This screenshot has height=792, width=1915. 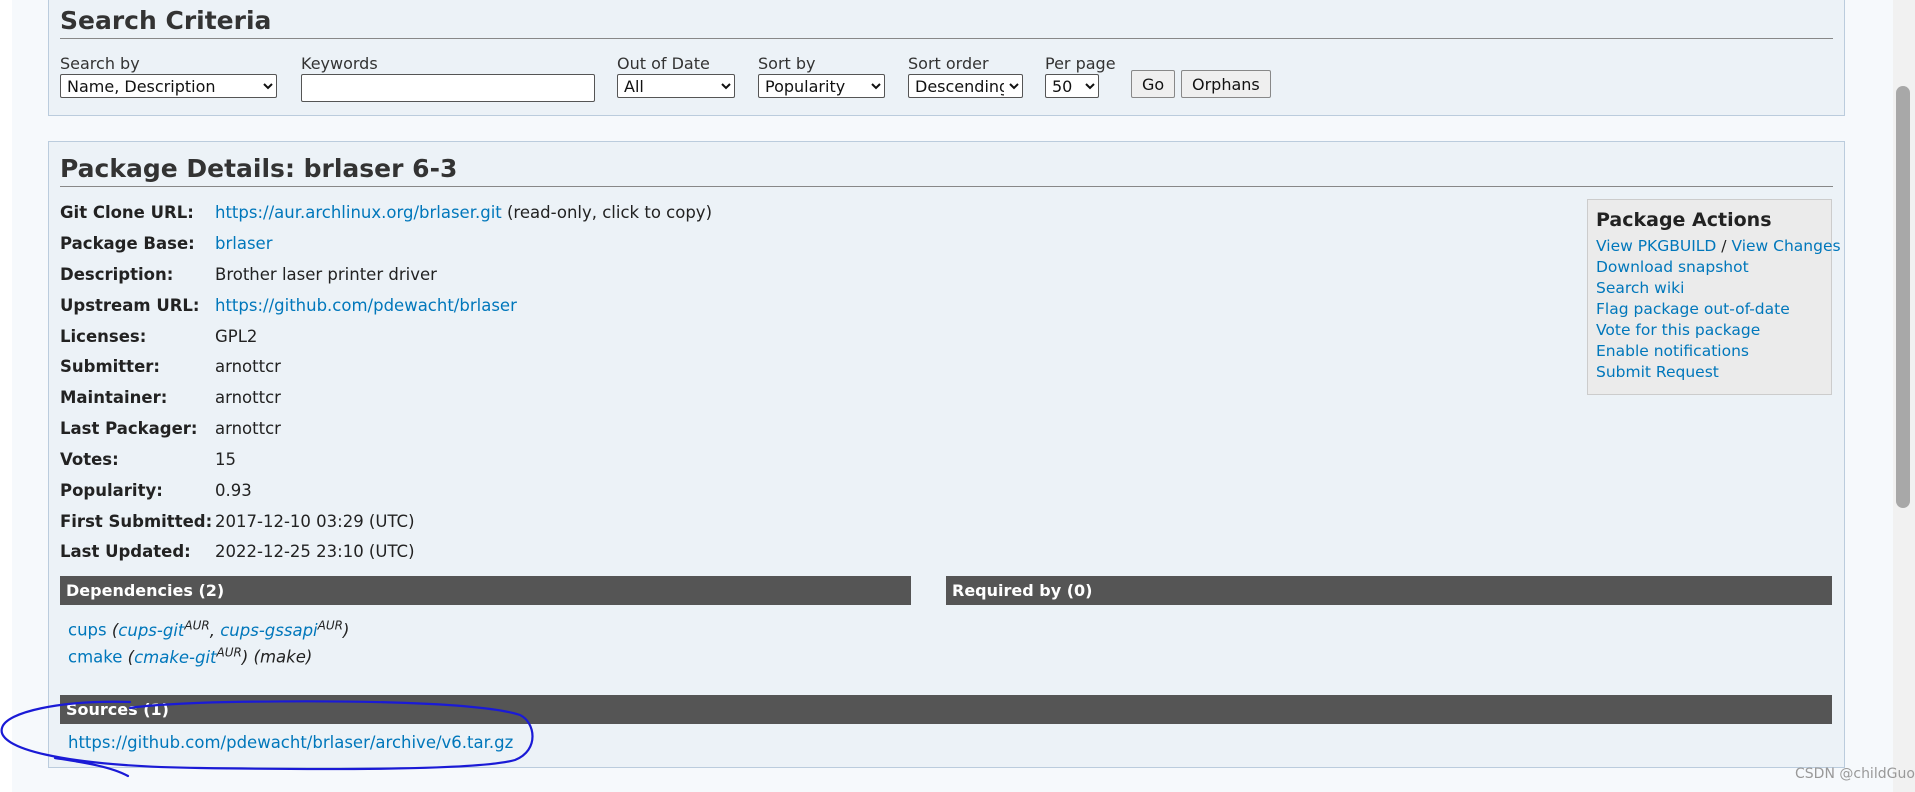 I want to click on info-label: Package Base:, so click(x=127, y=243).